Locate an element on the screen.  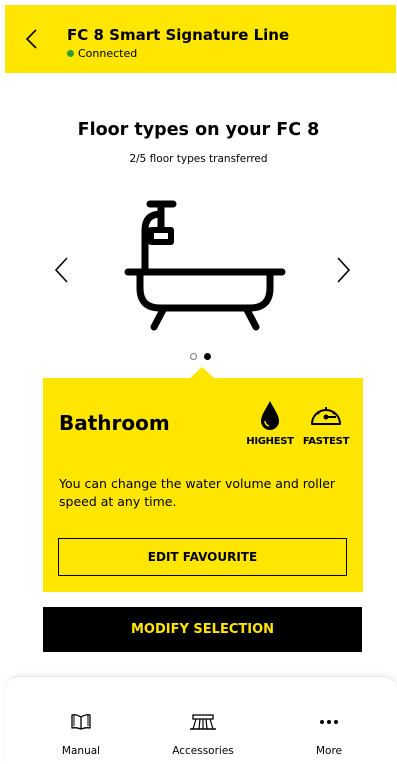
nav-item-manual: Manual is located at coordinates (81, 735).